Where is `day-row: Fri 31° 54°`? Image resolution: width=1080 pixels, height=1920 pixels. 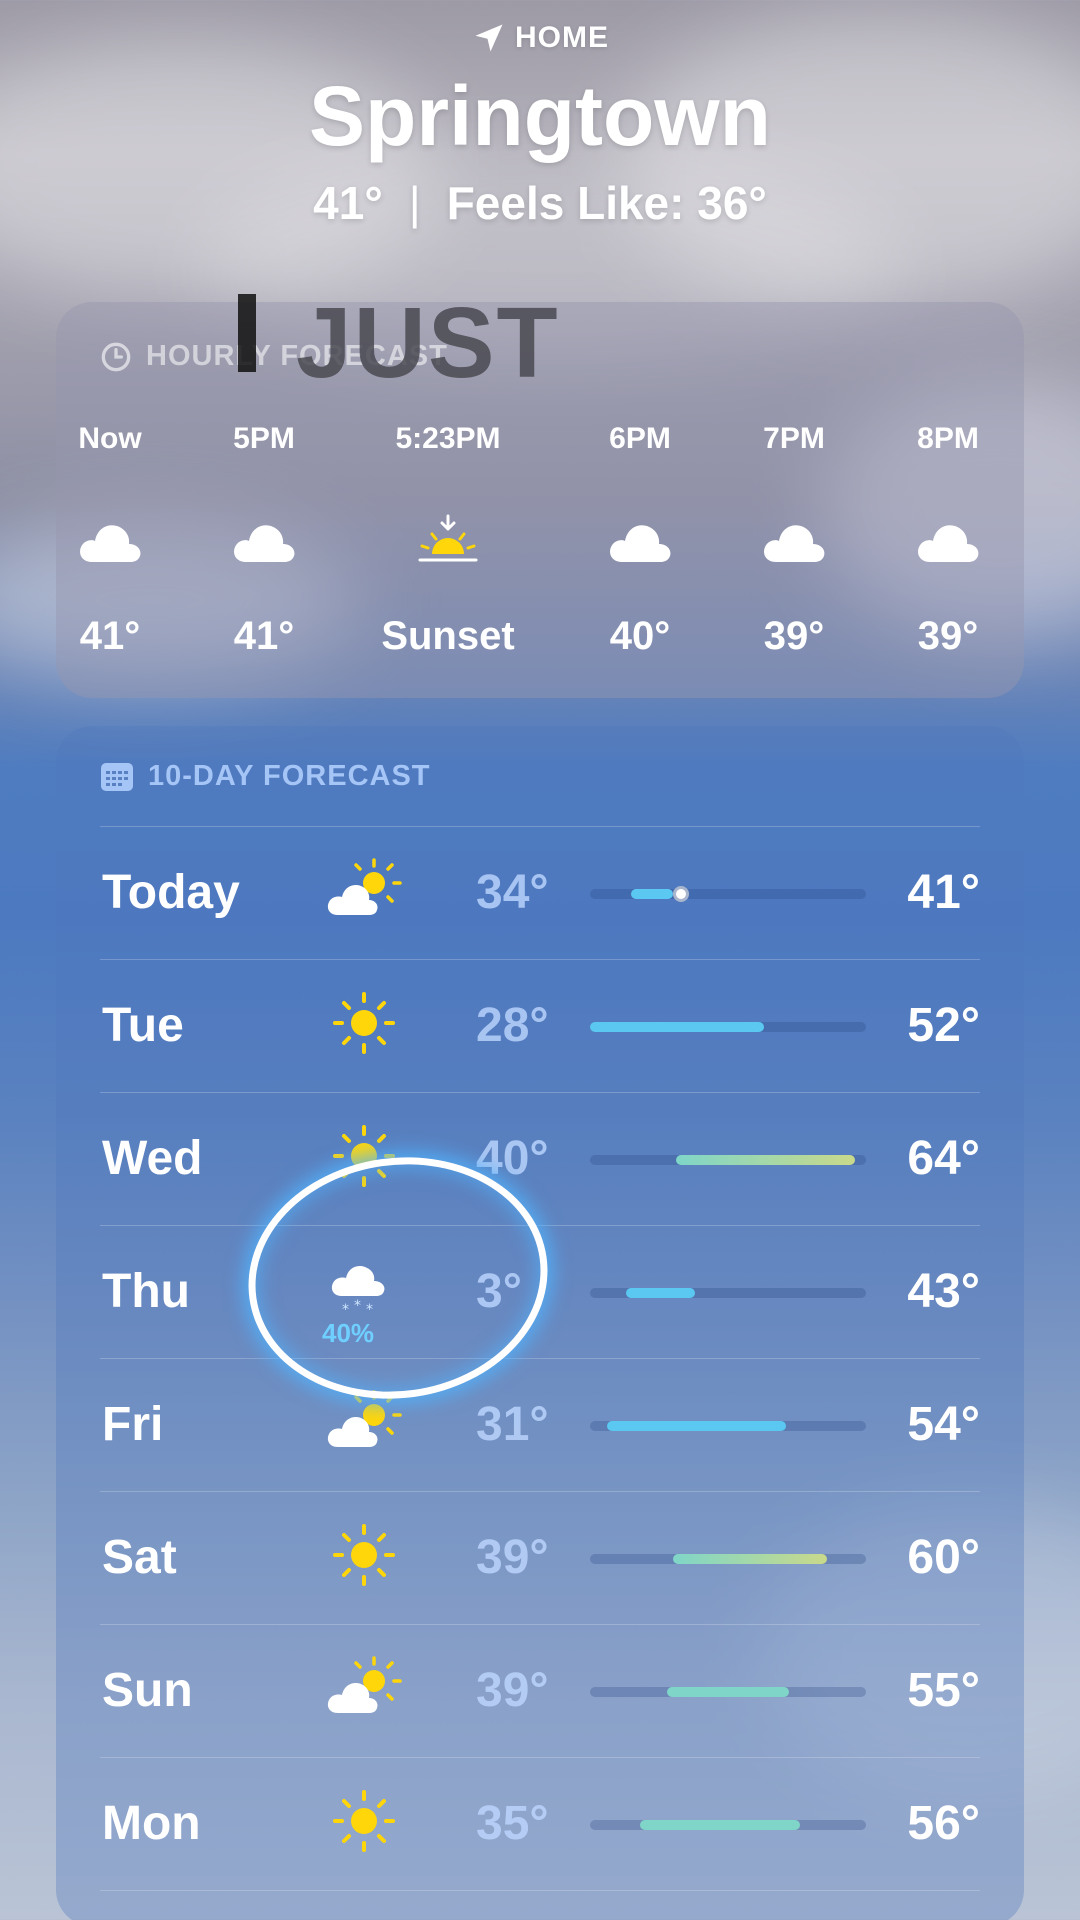
day-row: Fri 31° 54° is located at coordinates (540, 1425).